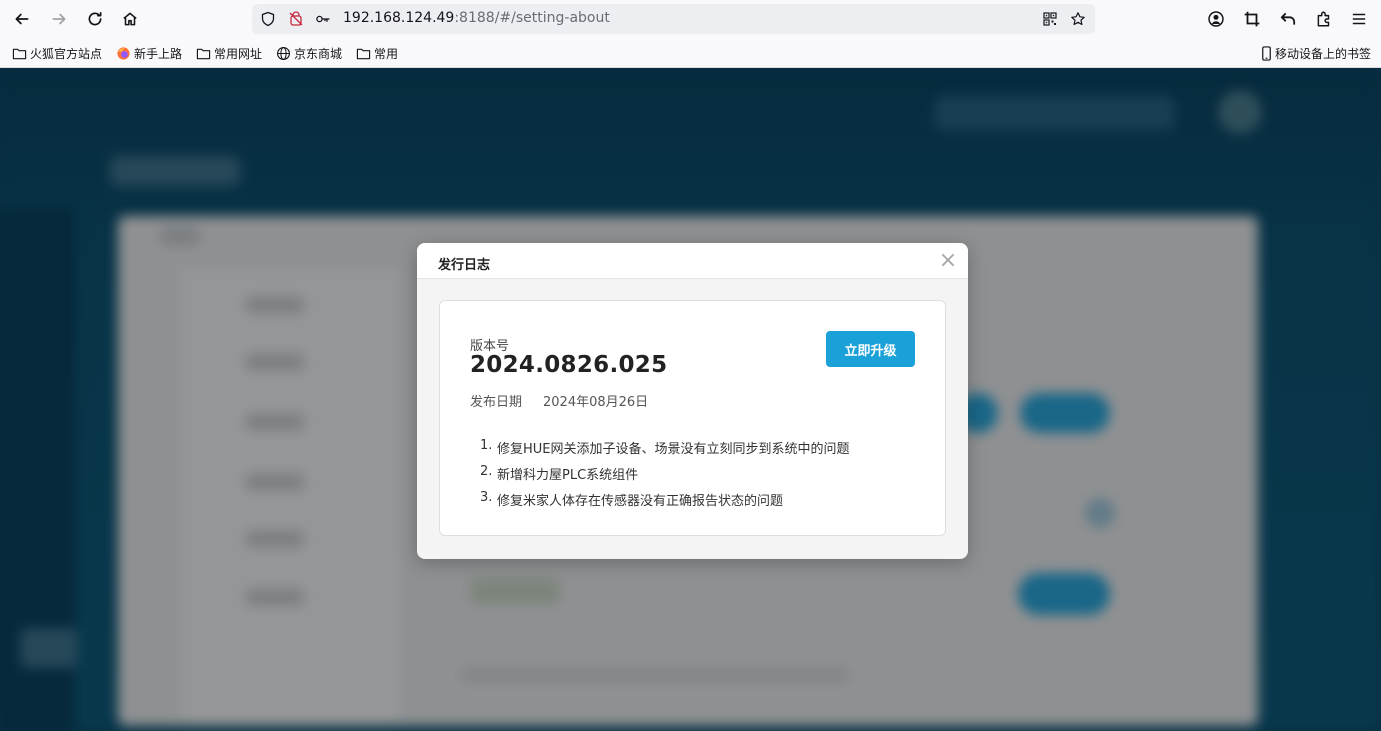 This screenshot has width=1381, height=731. What do you see at coordinates (568, 475) in the screenshot?
I see `list-item-text: 新增科力屋PLC系统组件` at bounding box center [568, 475].